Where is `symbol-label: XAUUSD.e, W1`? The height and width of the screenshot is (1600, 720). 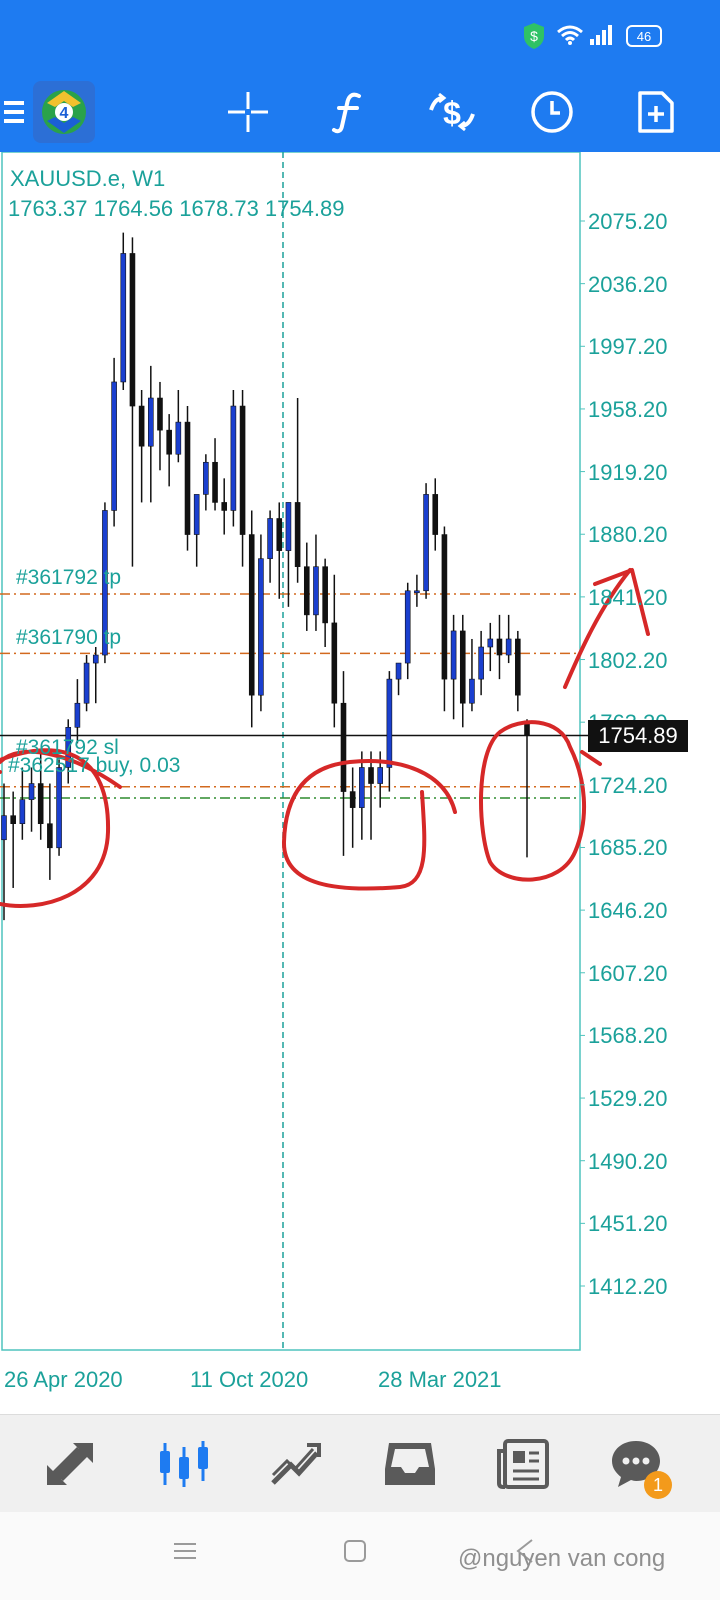 symbol-label: XAUUSD.e, W1 is located at coordinates (88, 178).